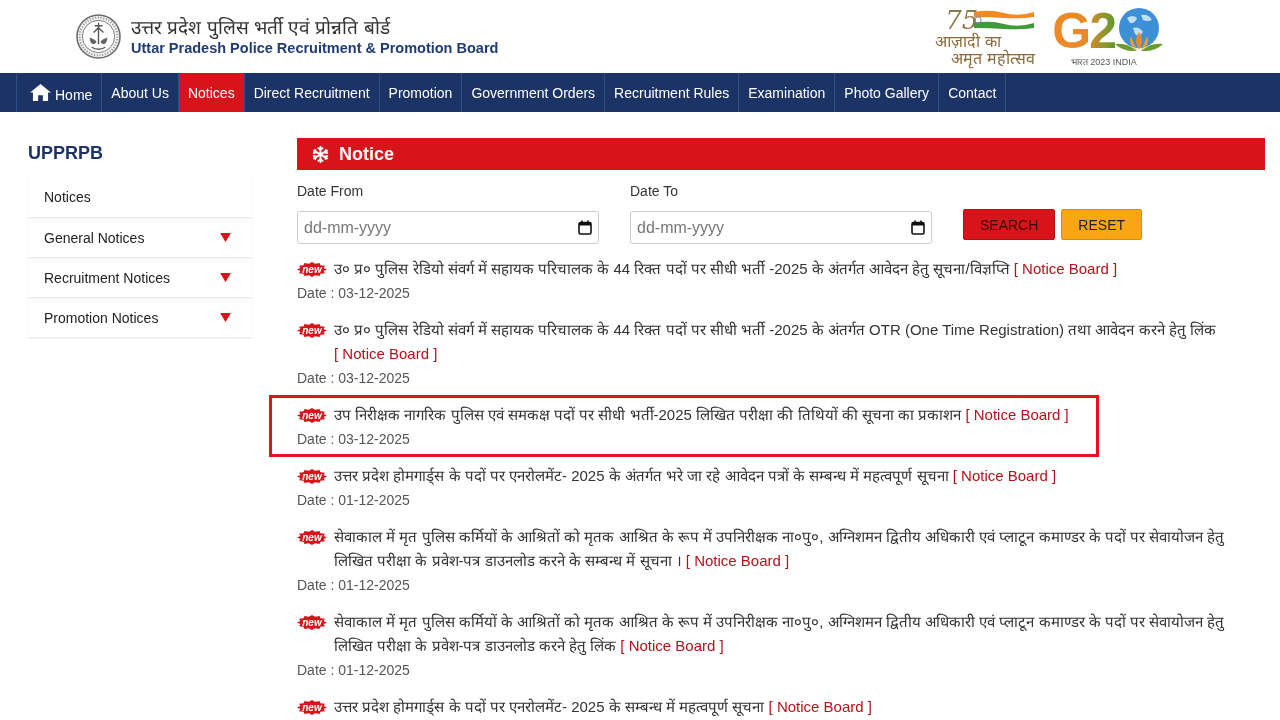 Image resolution: width=1280 pixels, height=720 pixels. Describe the element at coordinates (671, 92) in the screenshot. I see `nav-link: Recruitment Rules` at that location.